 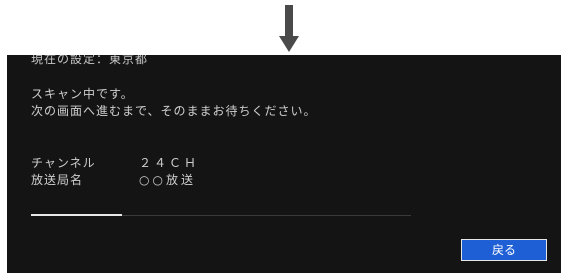 What do you see at coordinates (174, 111) in the screenshot?
I see `wait-instruction-message: 次の画面へ進むまで、そのままお待ちください。` at bounding box center [174, 111].